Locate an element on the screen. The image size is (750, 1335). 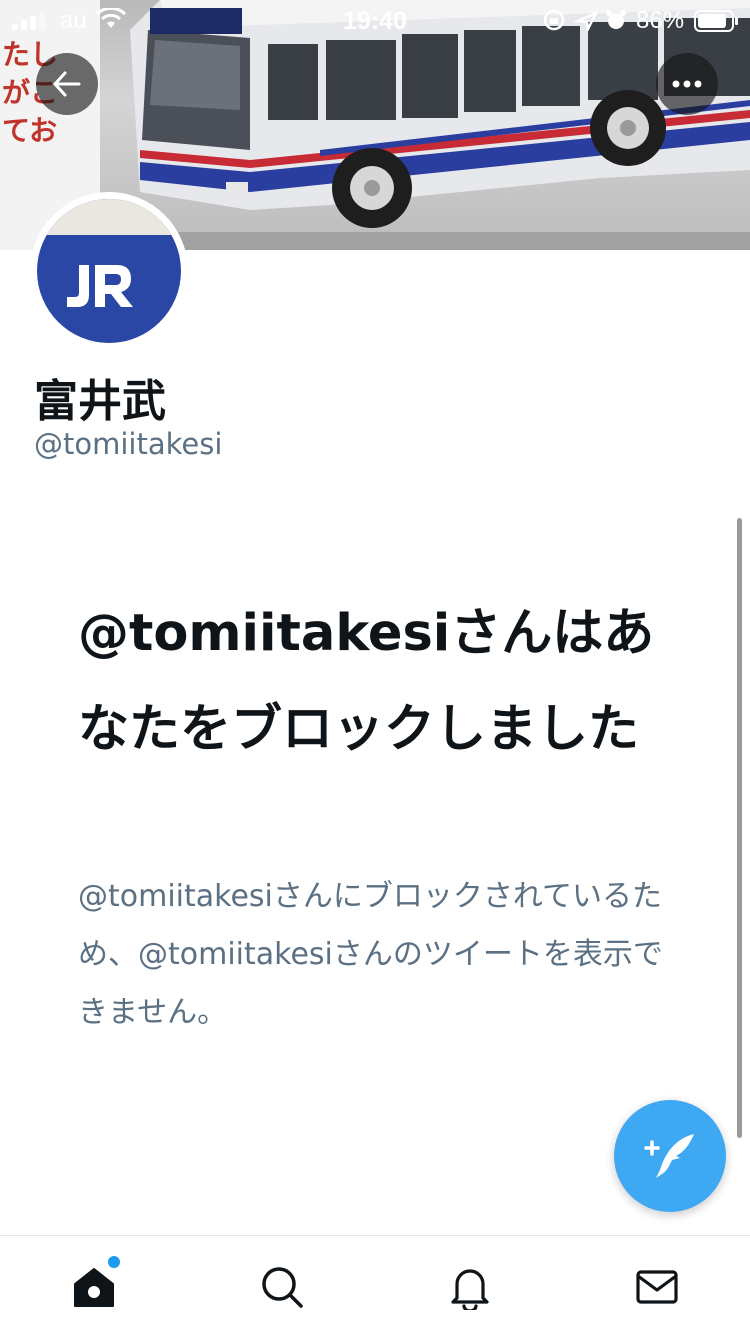
feather-plus-icon is located at coordinates (669, 1156).